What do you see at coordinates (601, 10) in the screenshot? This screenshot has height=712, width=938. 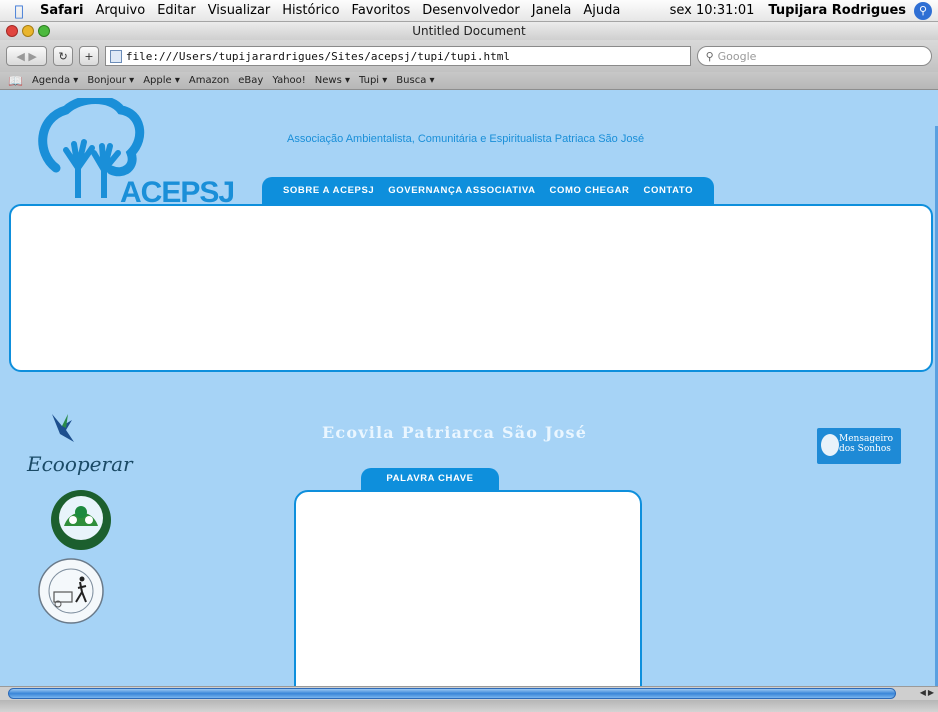 I see `menu-ajuda: Ajuda` at bounding box center [601, 10].